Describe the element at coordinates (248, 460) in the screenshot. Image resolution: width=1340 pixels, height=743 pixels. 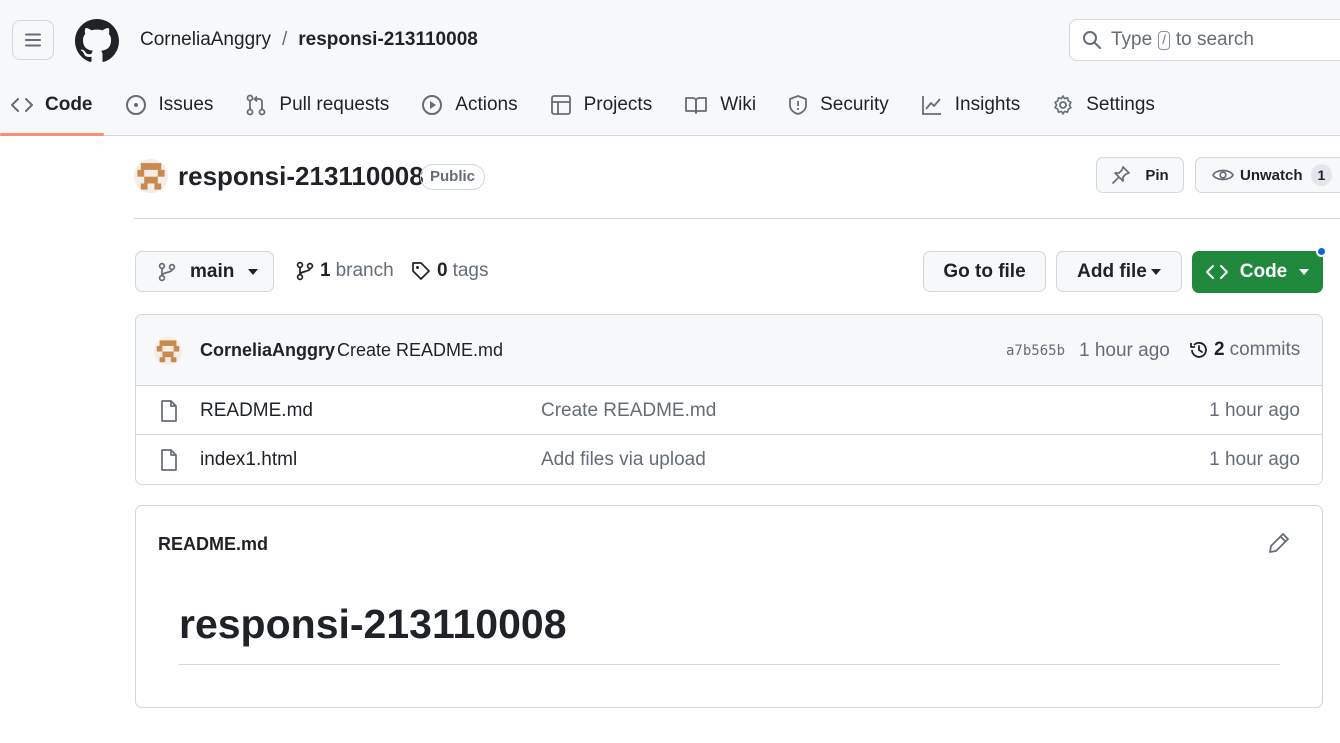
I see `file-name-link: index1.html` at that location.